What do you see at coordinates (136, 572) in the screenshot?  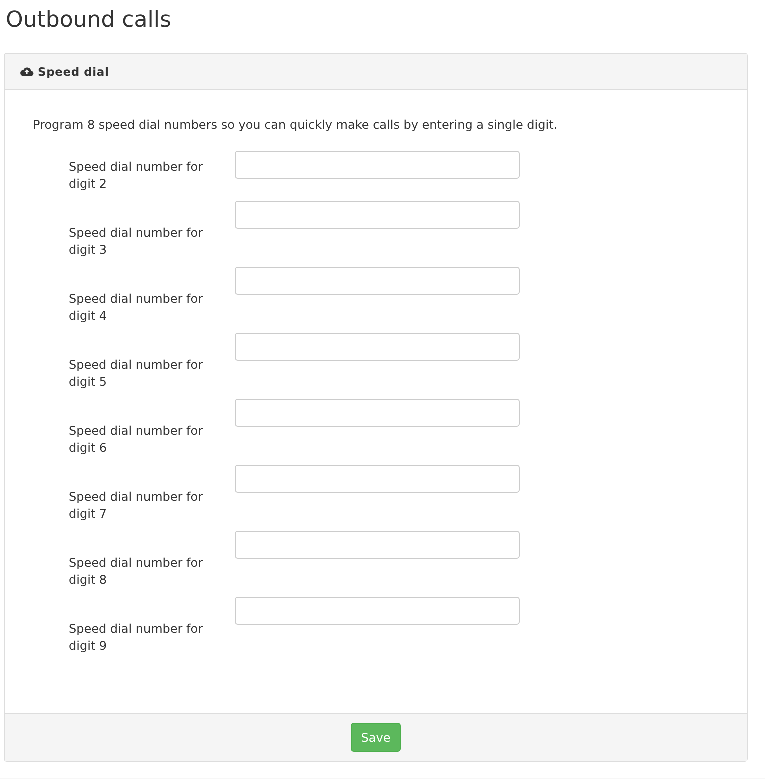 I see `field-label: Speed dial number for digit 8` at bounding box center [136, 572].